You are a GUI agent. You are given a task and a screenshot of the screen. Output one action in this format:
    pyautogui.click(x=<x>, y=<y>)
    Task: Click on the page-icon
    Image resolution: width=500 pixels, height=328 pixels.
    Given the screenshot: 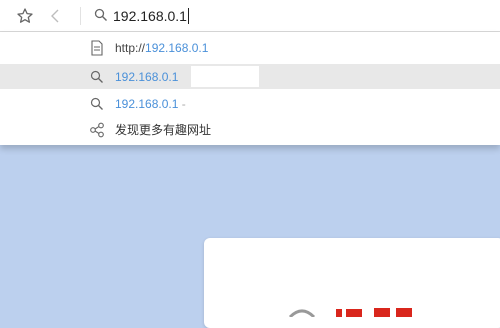 What is the action you would take?
    pyautogui.click(x=97, y=47)
    